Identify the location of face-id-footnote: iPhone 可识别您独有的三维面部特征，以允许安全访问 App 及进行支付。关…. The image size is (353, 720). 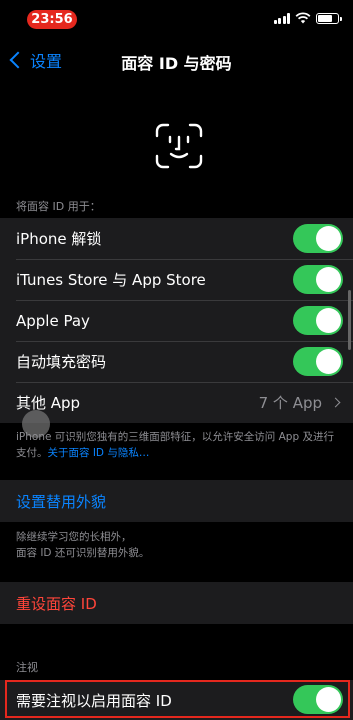
(178, 445).